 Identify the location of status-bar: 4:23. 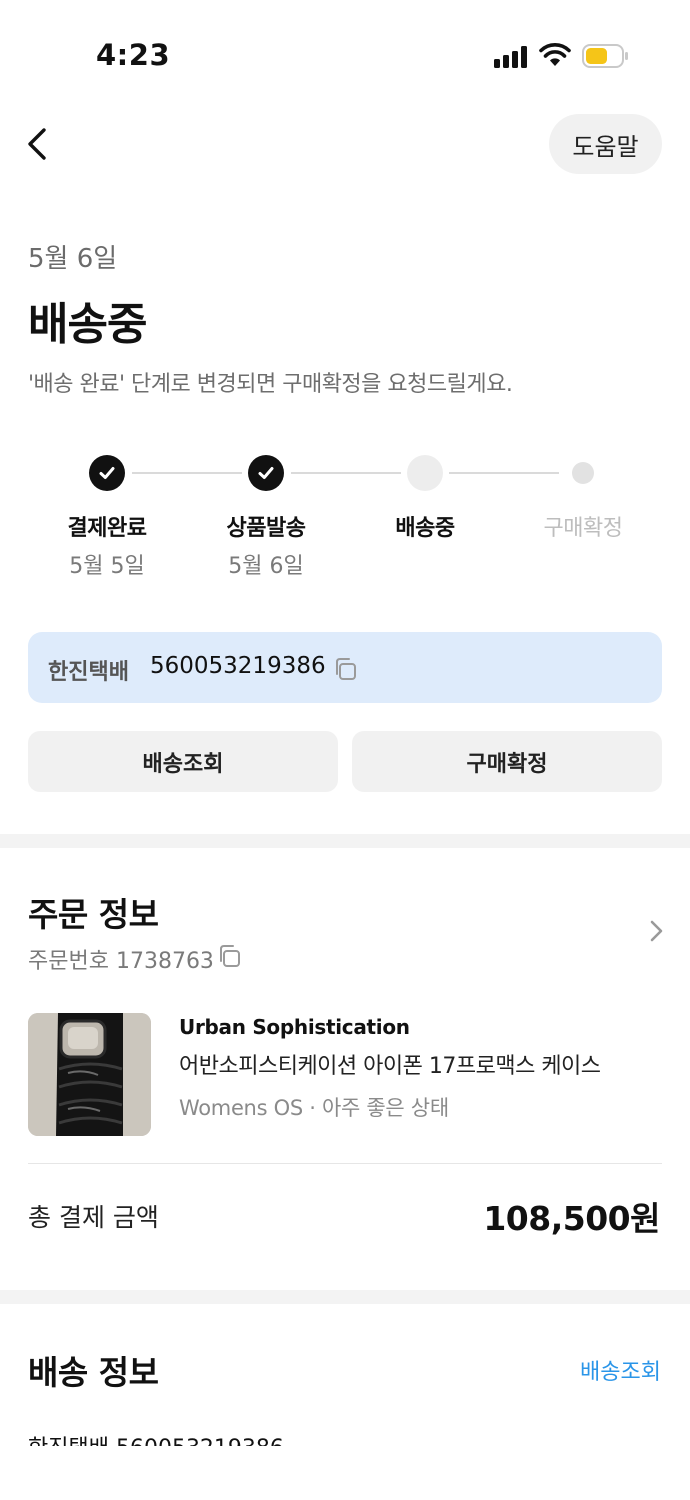
(345, 50).